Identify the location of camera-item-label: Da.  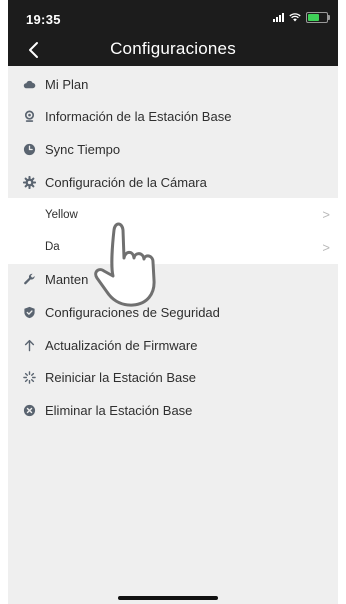
(52, 247).